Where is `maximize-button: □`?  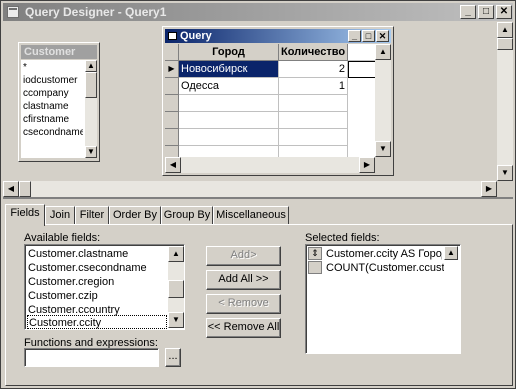 maximize-button: □ is located at coordinates (486, 12).